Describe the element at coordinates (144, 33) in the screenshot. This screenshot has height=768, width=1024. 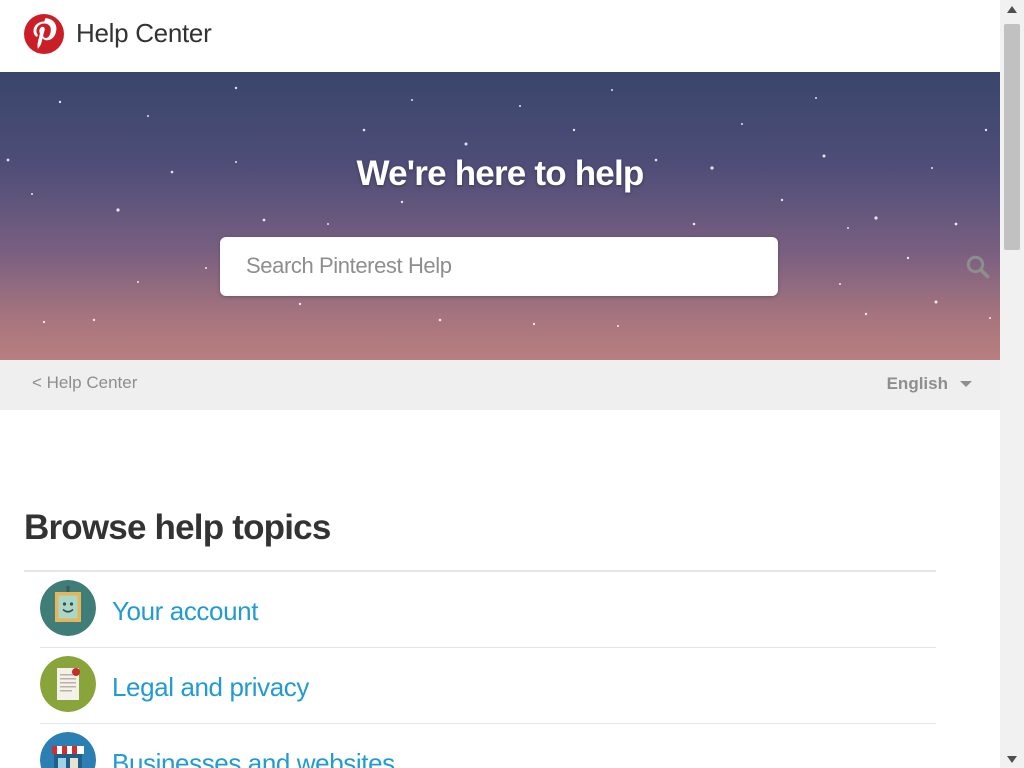
I see `header-title: Help Center` at that location.